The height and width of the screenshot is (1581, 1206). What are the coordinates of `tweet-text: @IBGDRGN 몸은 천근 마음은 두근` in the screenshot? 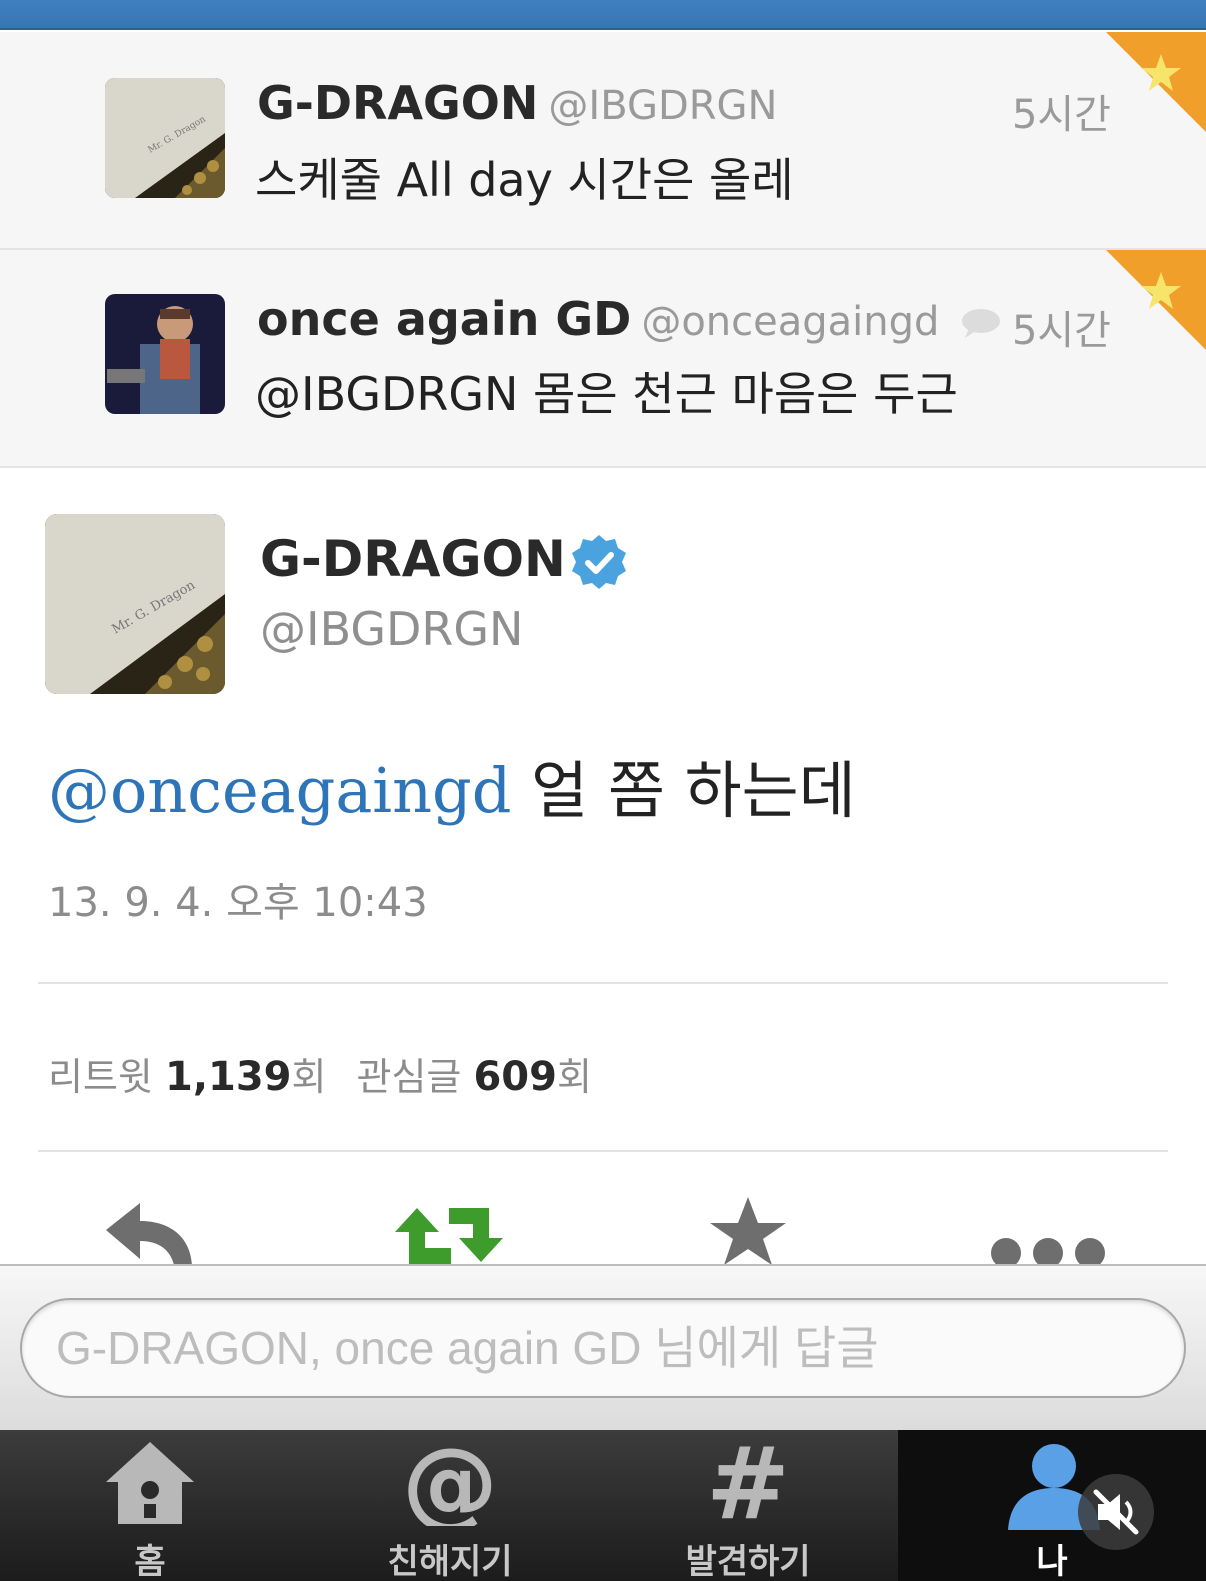 It's located at (606, 394).